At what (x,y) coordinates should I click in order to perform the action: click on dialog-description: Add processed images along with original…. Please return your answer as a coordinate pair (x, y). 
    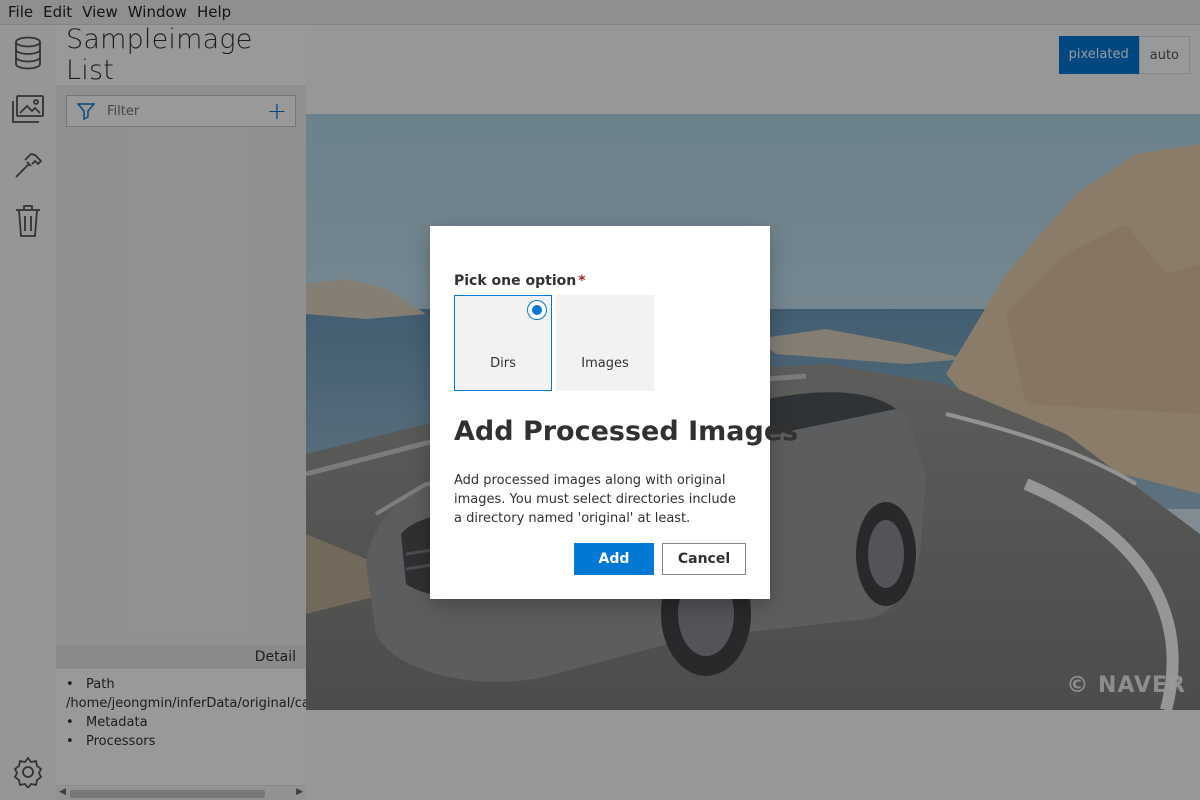
    Looking at the image, I should click on (595, 499).